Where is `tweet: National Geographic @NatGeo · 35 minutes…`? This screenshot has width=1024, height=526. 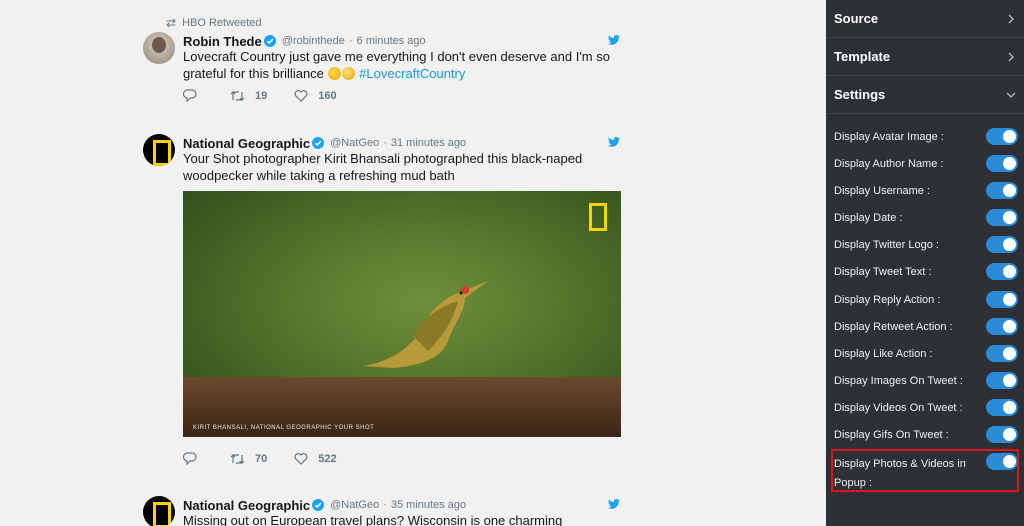 tweet: National Geographic @NatGeo · 35 minutes… is located at coordinates (383, 511).